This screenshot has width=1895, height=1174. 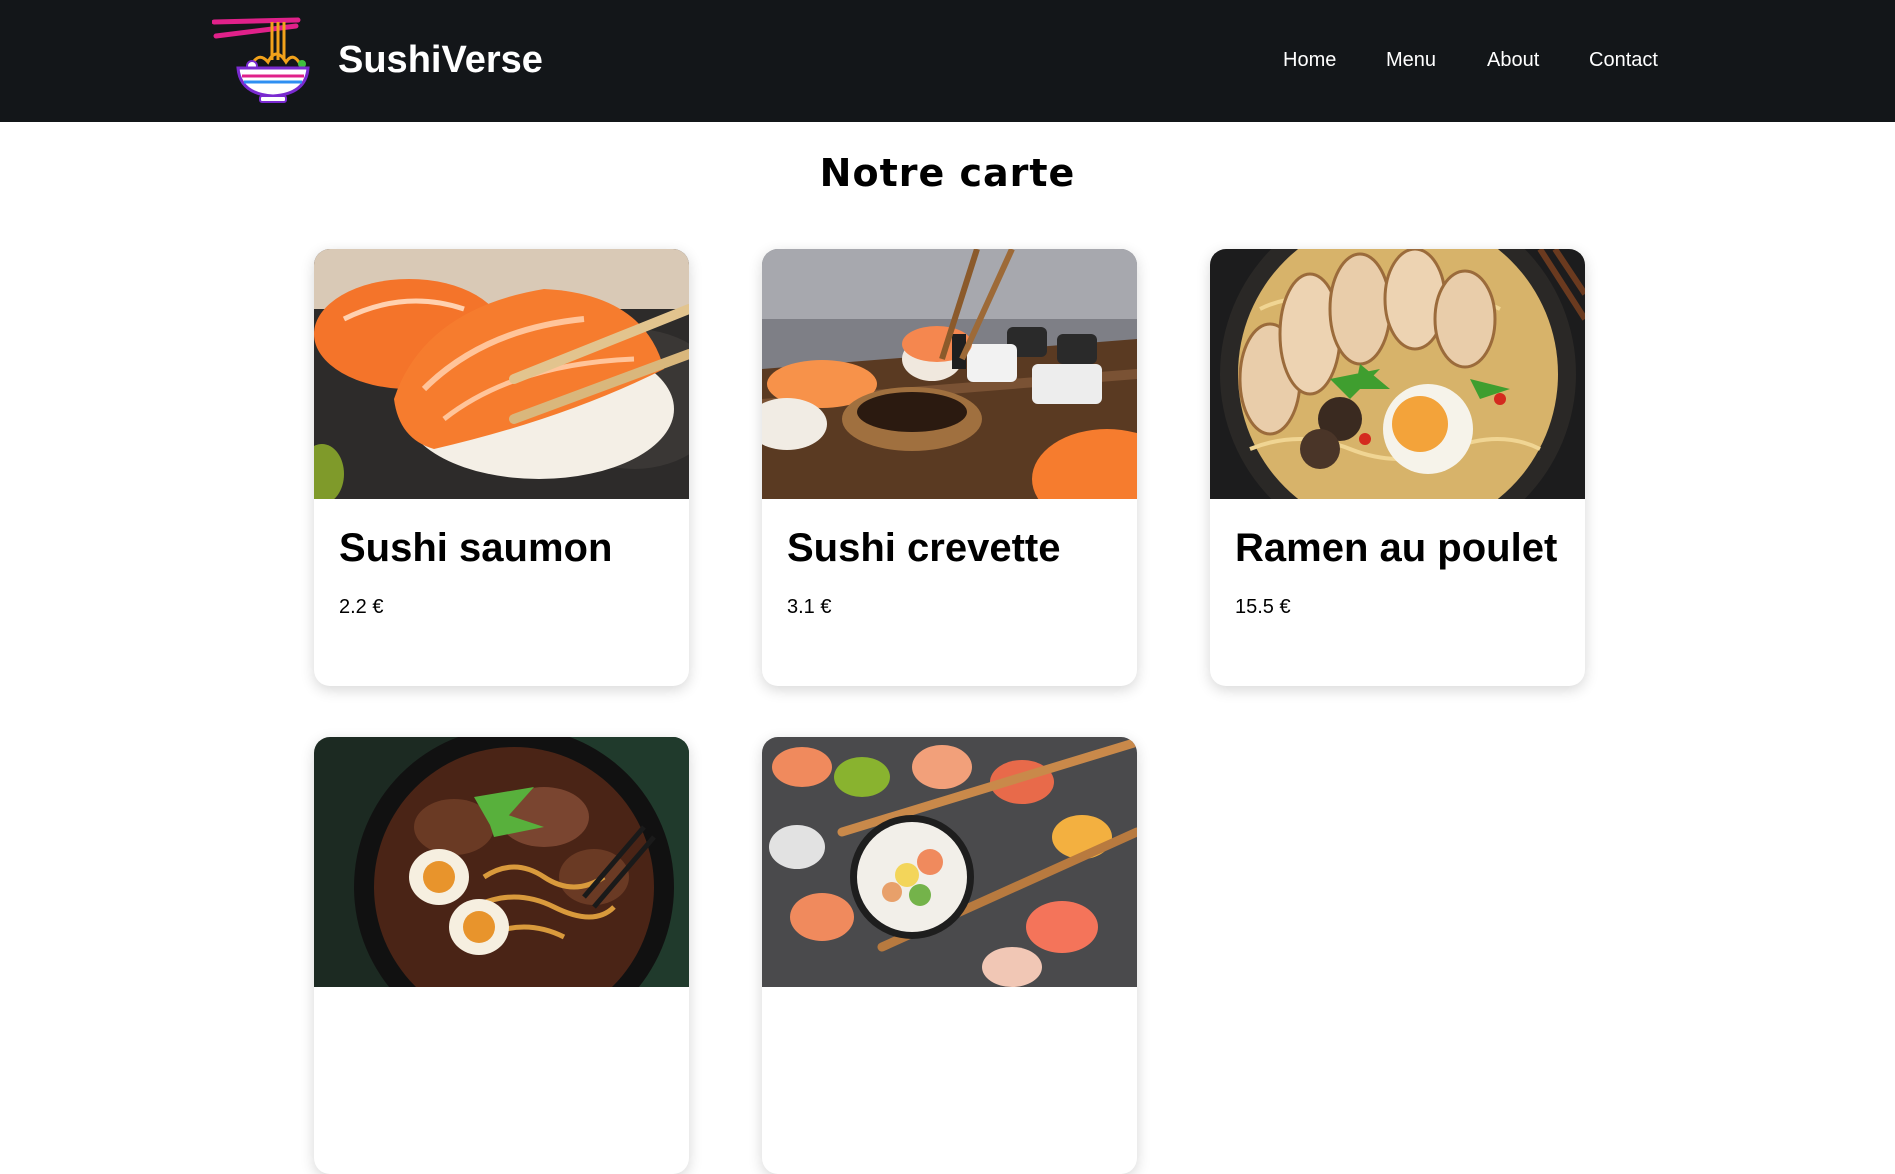 I want to click on nav-contact-link: Contact, so click(x=1623, y=60).